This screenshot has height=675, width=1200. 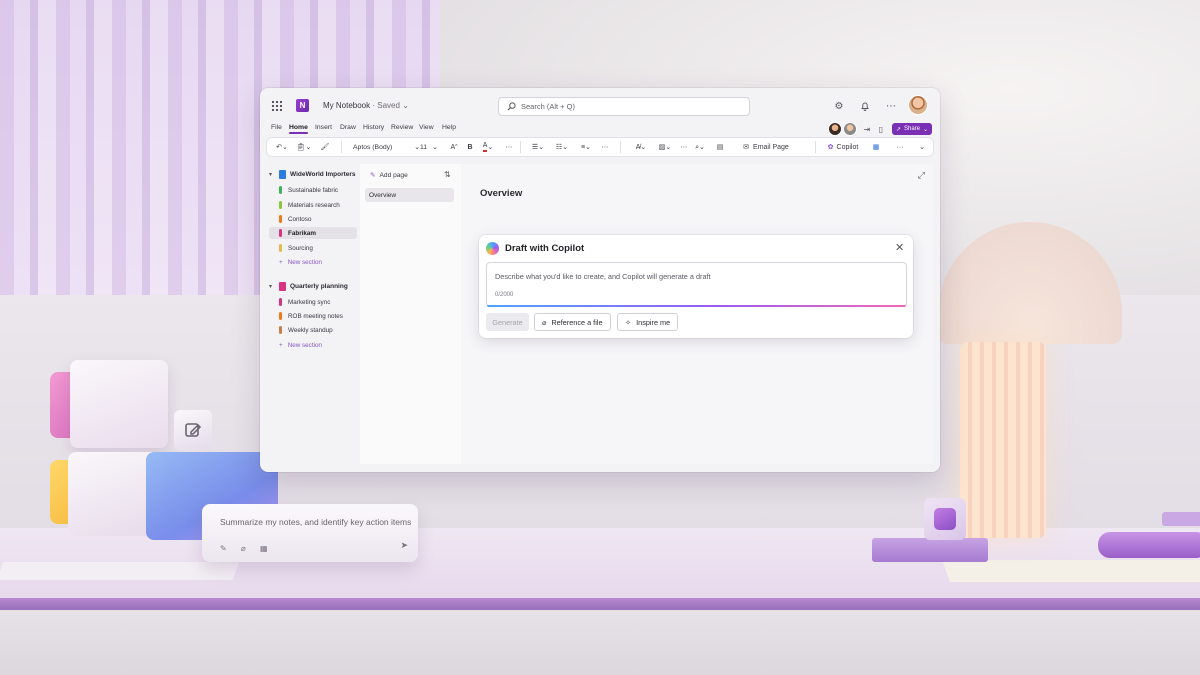 I want to click on font-size-select: 11 ⌄, so click(x=429, y=147).